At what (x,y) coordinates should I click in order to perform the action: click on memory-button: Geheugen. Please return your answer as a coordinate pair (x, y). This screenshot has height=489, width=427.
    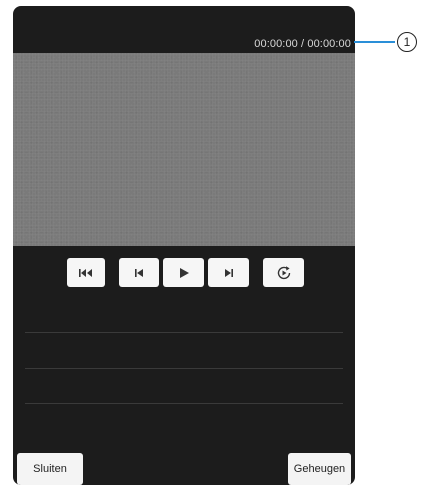
    Looking at the image, I should click on (319, 469).